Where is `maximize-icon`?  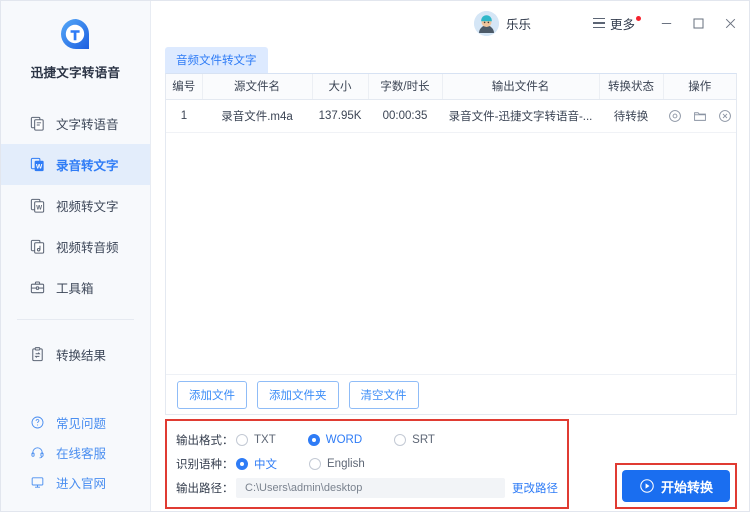 maximize-icon is located at coordinates (698, 23).